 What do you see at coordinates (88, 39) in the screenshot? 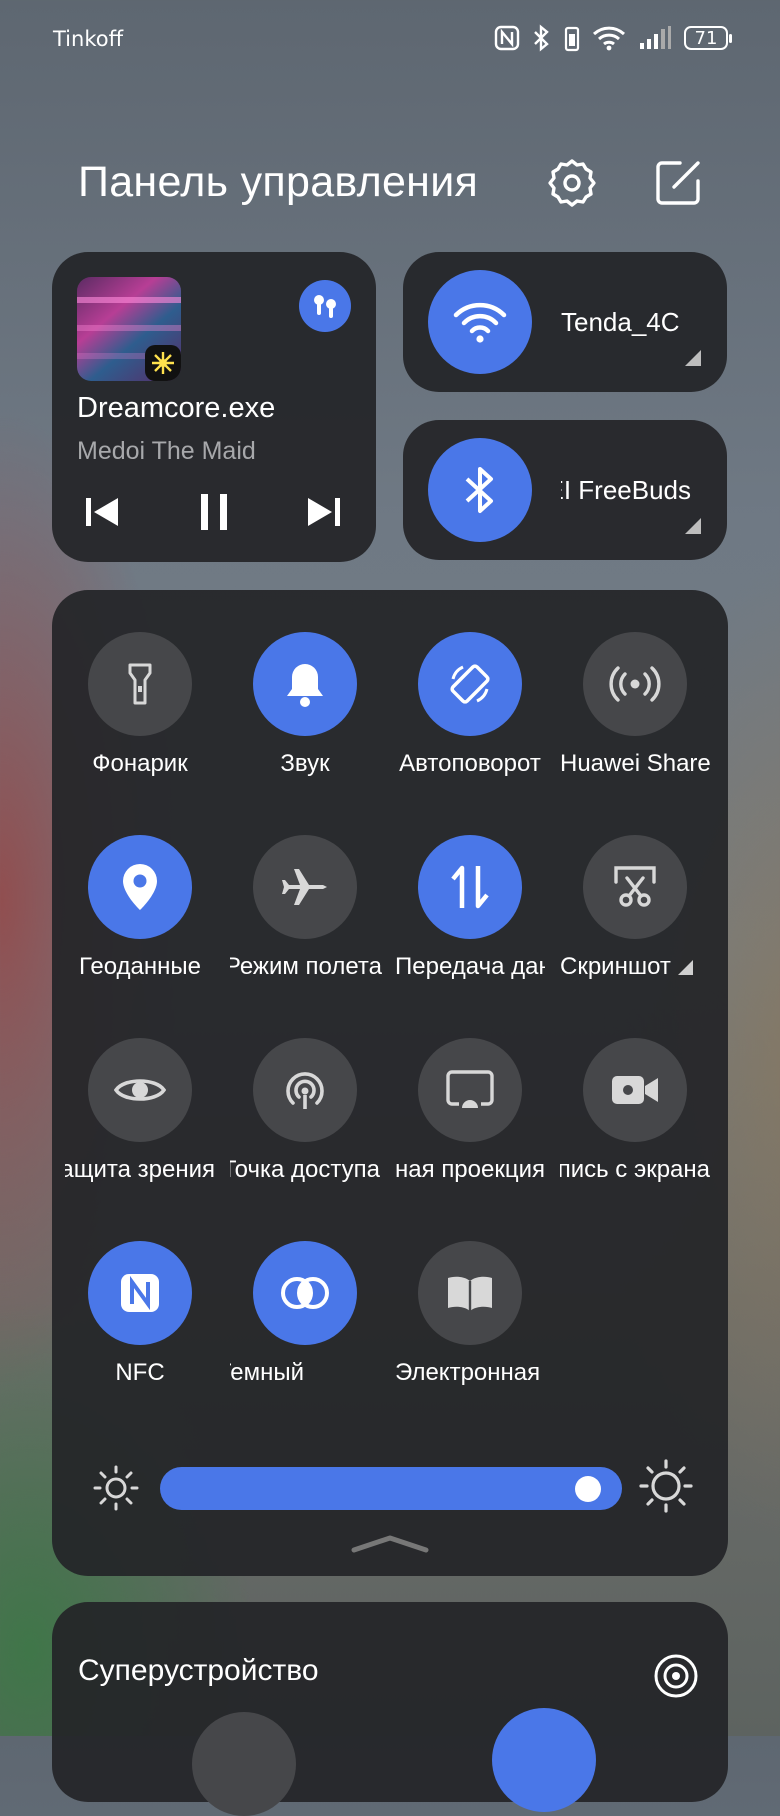
I see `carrier-name: Tinkoff` at bounding box center [88, 39].